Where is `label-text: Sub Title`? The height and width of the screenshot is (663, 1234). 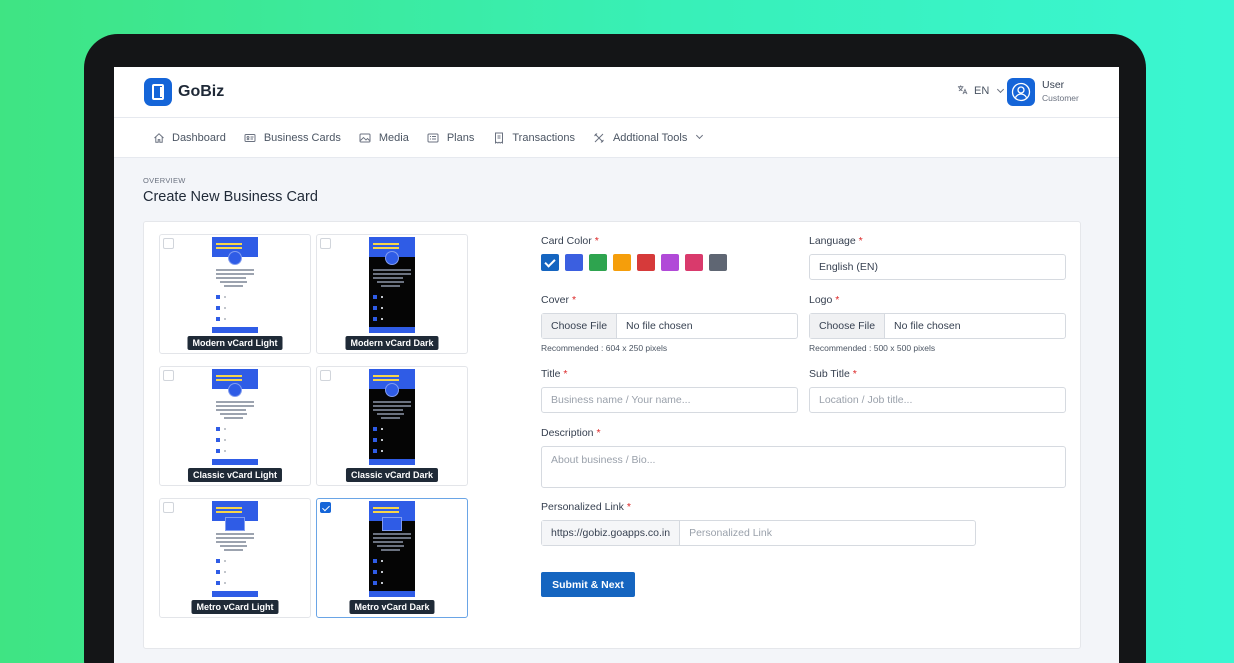 label-text: Sub Title is located at coordinates (829, 374).